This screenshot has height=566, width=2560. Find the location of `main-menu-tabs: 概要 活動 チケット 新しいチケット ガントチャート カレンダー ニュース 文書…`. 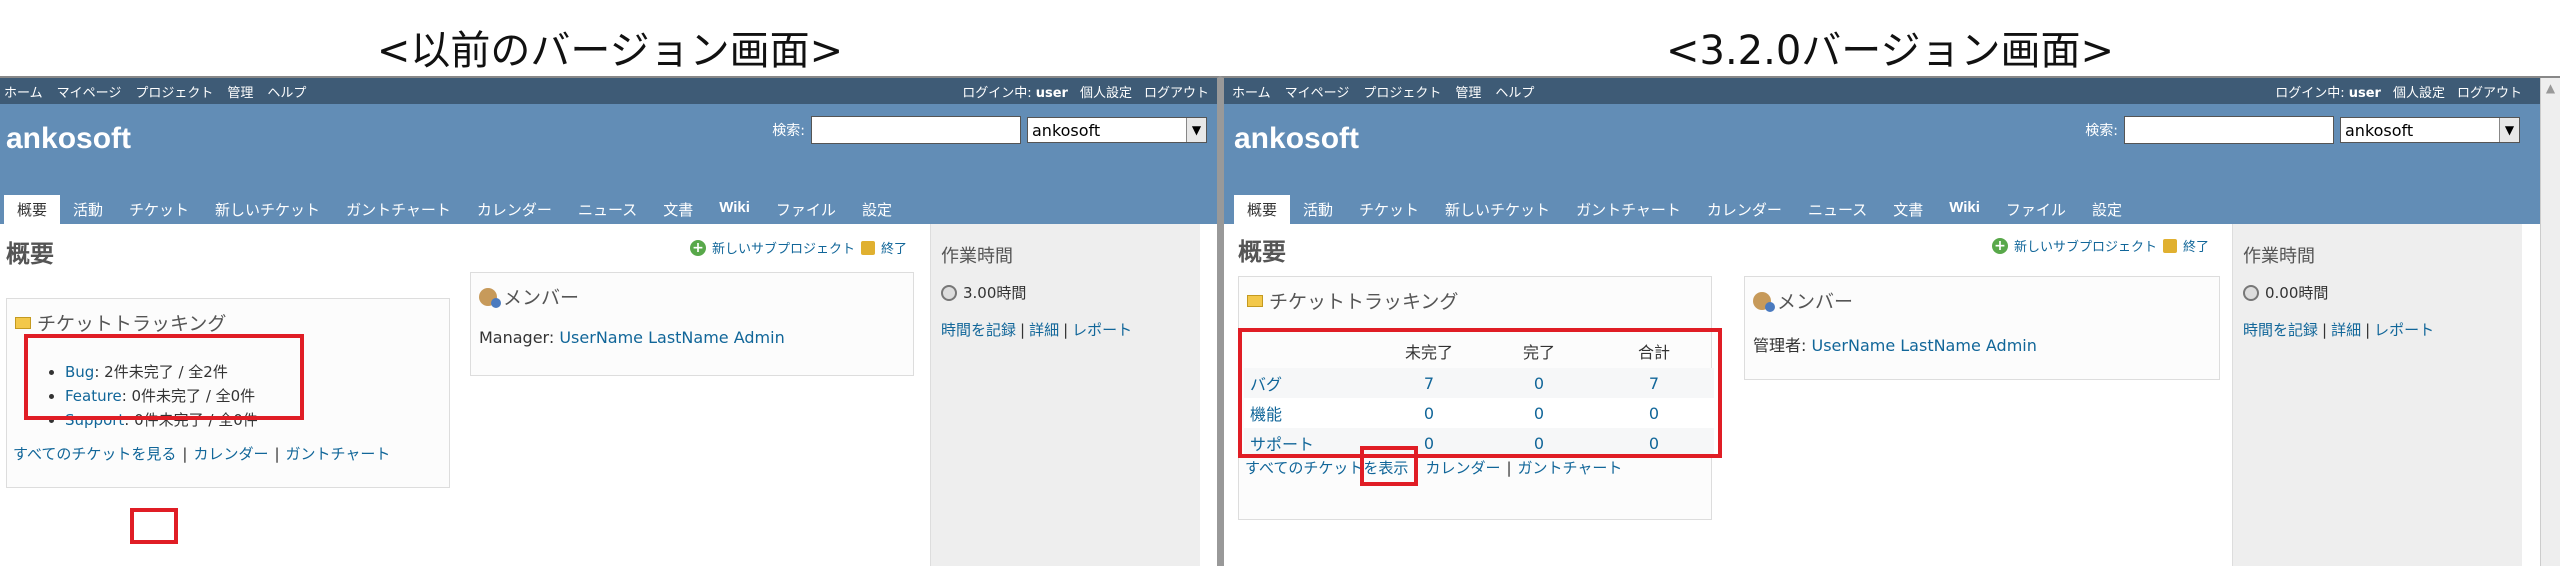

main-menu-tabs: 概要 活動 チケット 新しいチケット ガントチャート カレンダー ニュース 文書… is located at coordinates (454, 209).